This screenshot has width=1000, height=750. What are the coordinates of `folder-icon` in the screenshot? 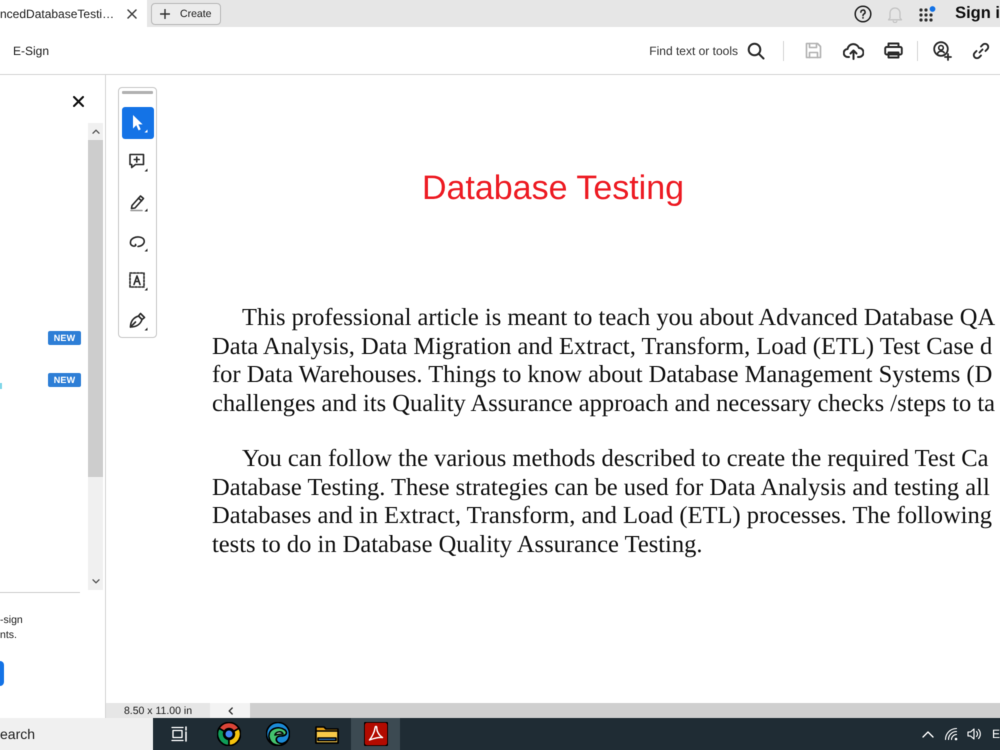 It's located at (326, 734).